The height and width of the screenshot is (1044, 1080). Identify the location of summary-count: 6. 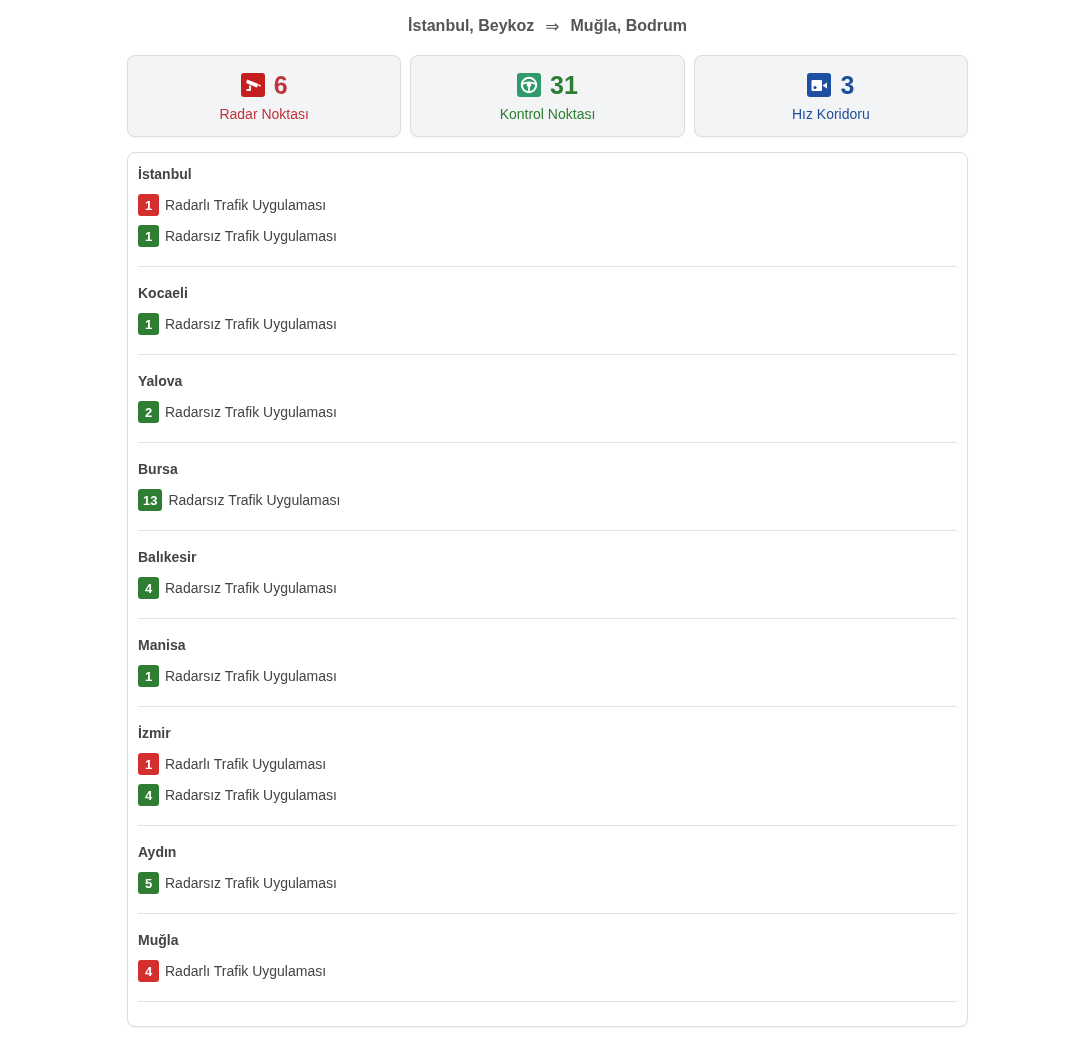
(280, 85).